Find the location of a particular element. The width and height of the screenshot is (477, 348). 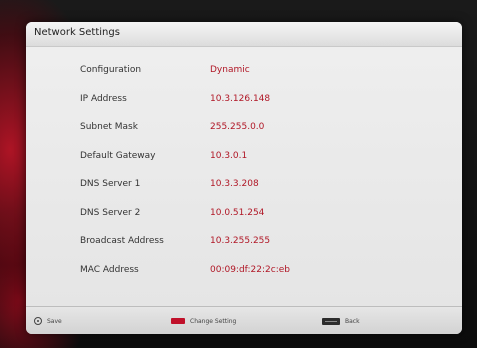

change-setting-label: Change Setting is located at coordinates (213, 321).